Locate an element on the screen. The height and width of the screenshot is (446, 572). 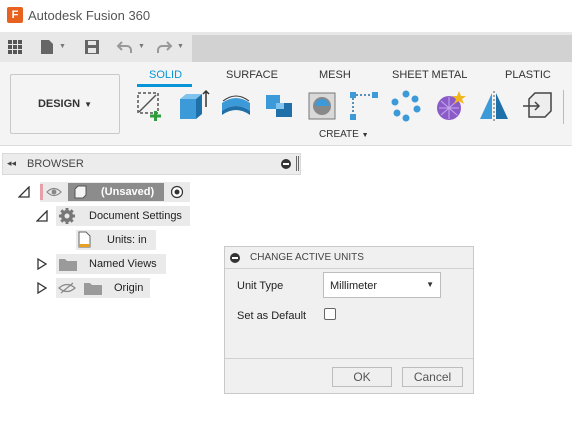
unit-type-value: Millimeter is located at coordinates (354, 286).